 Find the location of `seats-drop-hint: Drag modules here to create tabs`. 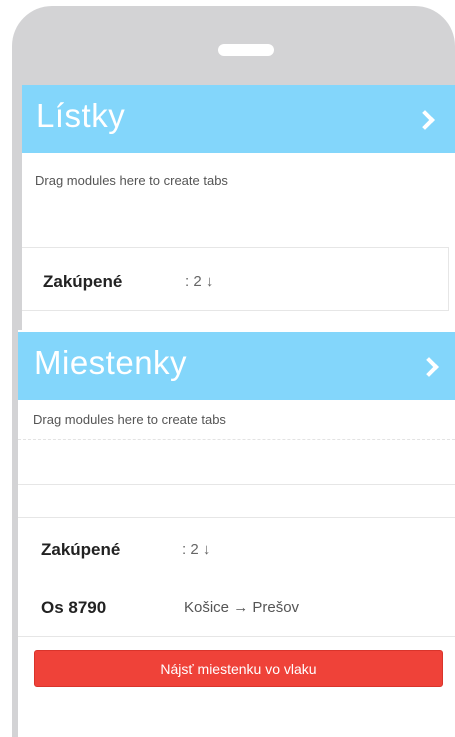

seats-drop-hint: Drag modules here to create tabs is located at coordinates (129, 419).